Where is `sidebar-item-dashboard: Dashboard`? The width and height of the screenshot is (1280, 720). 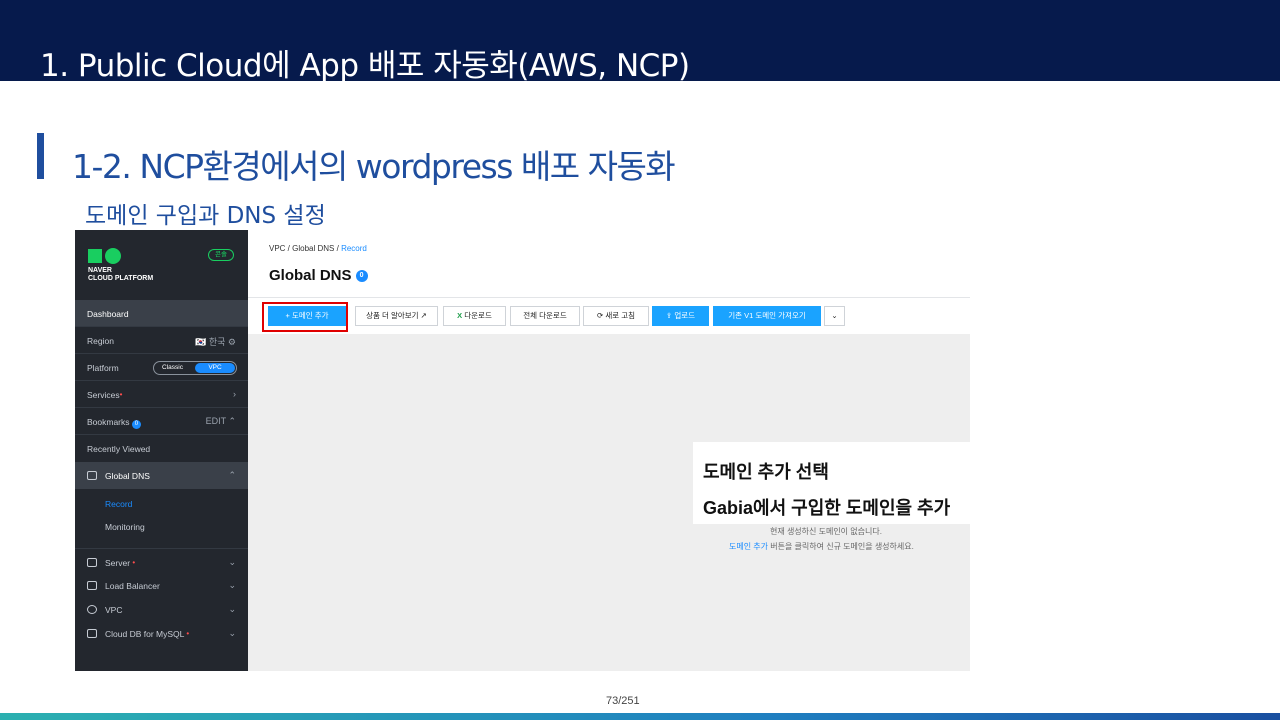
sidebar-item-dashboard: Dashboard is located at coordinates (161, 313).